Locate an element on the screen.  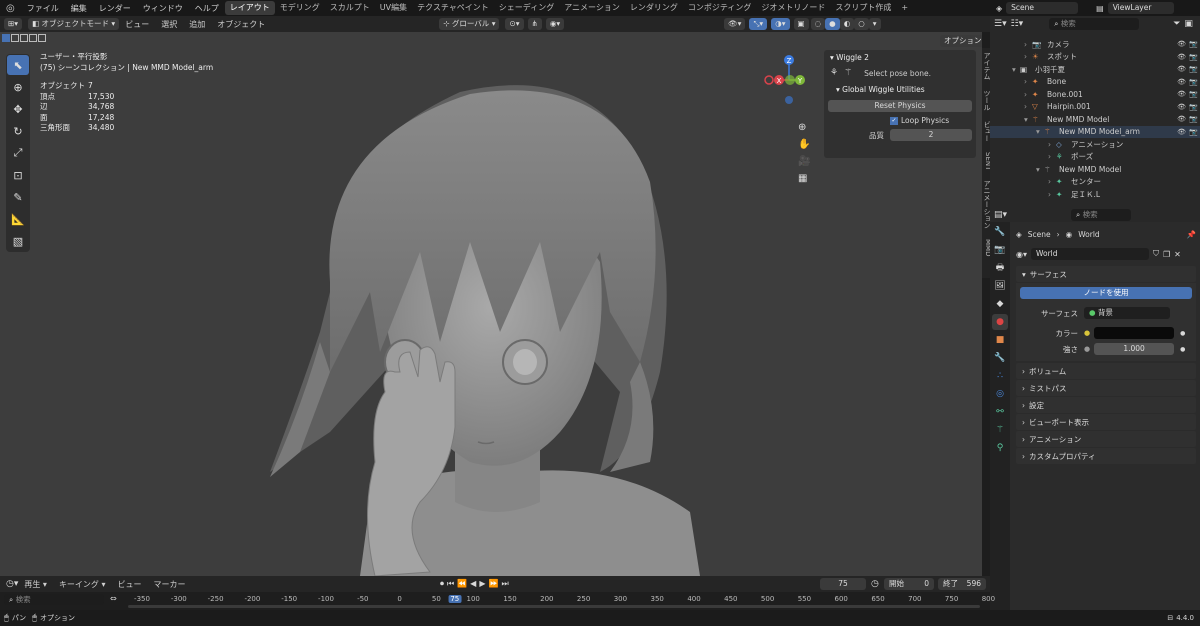
start-frame-field: 開始 0 is located at coordinates (909, 584).